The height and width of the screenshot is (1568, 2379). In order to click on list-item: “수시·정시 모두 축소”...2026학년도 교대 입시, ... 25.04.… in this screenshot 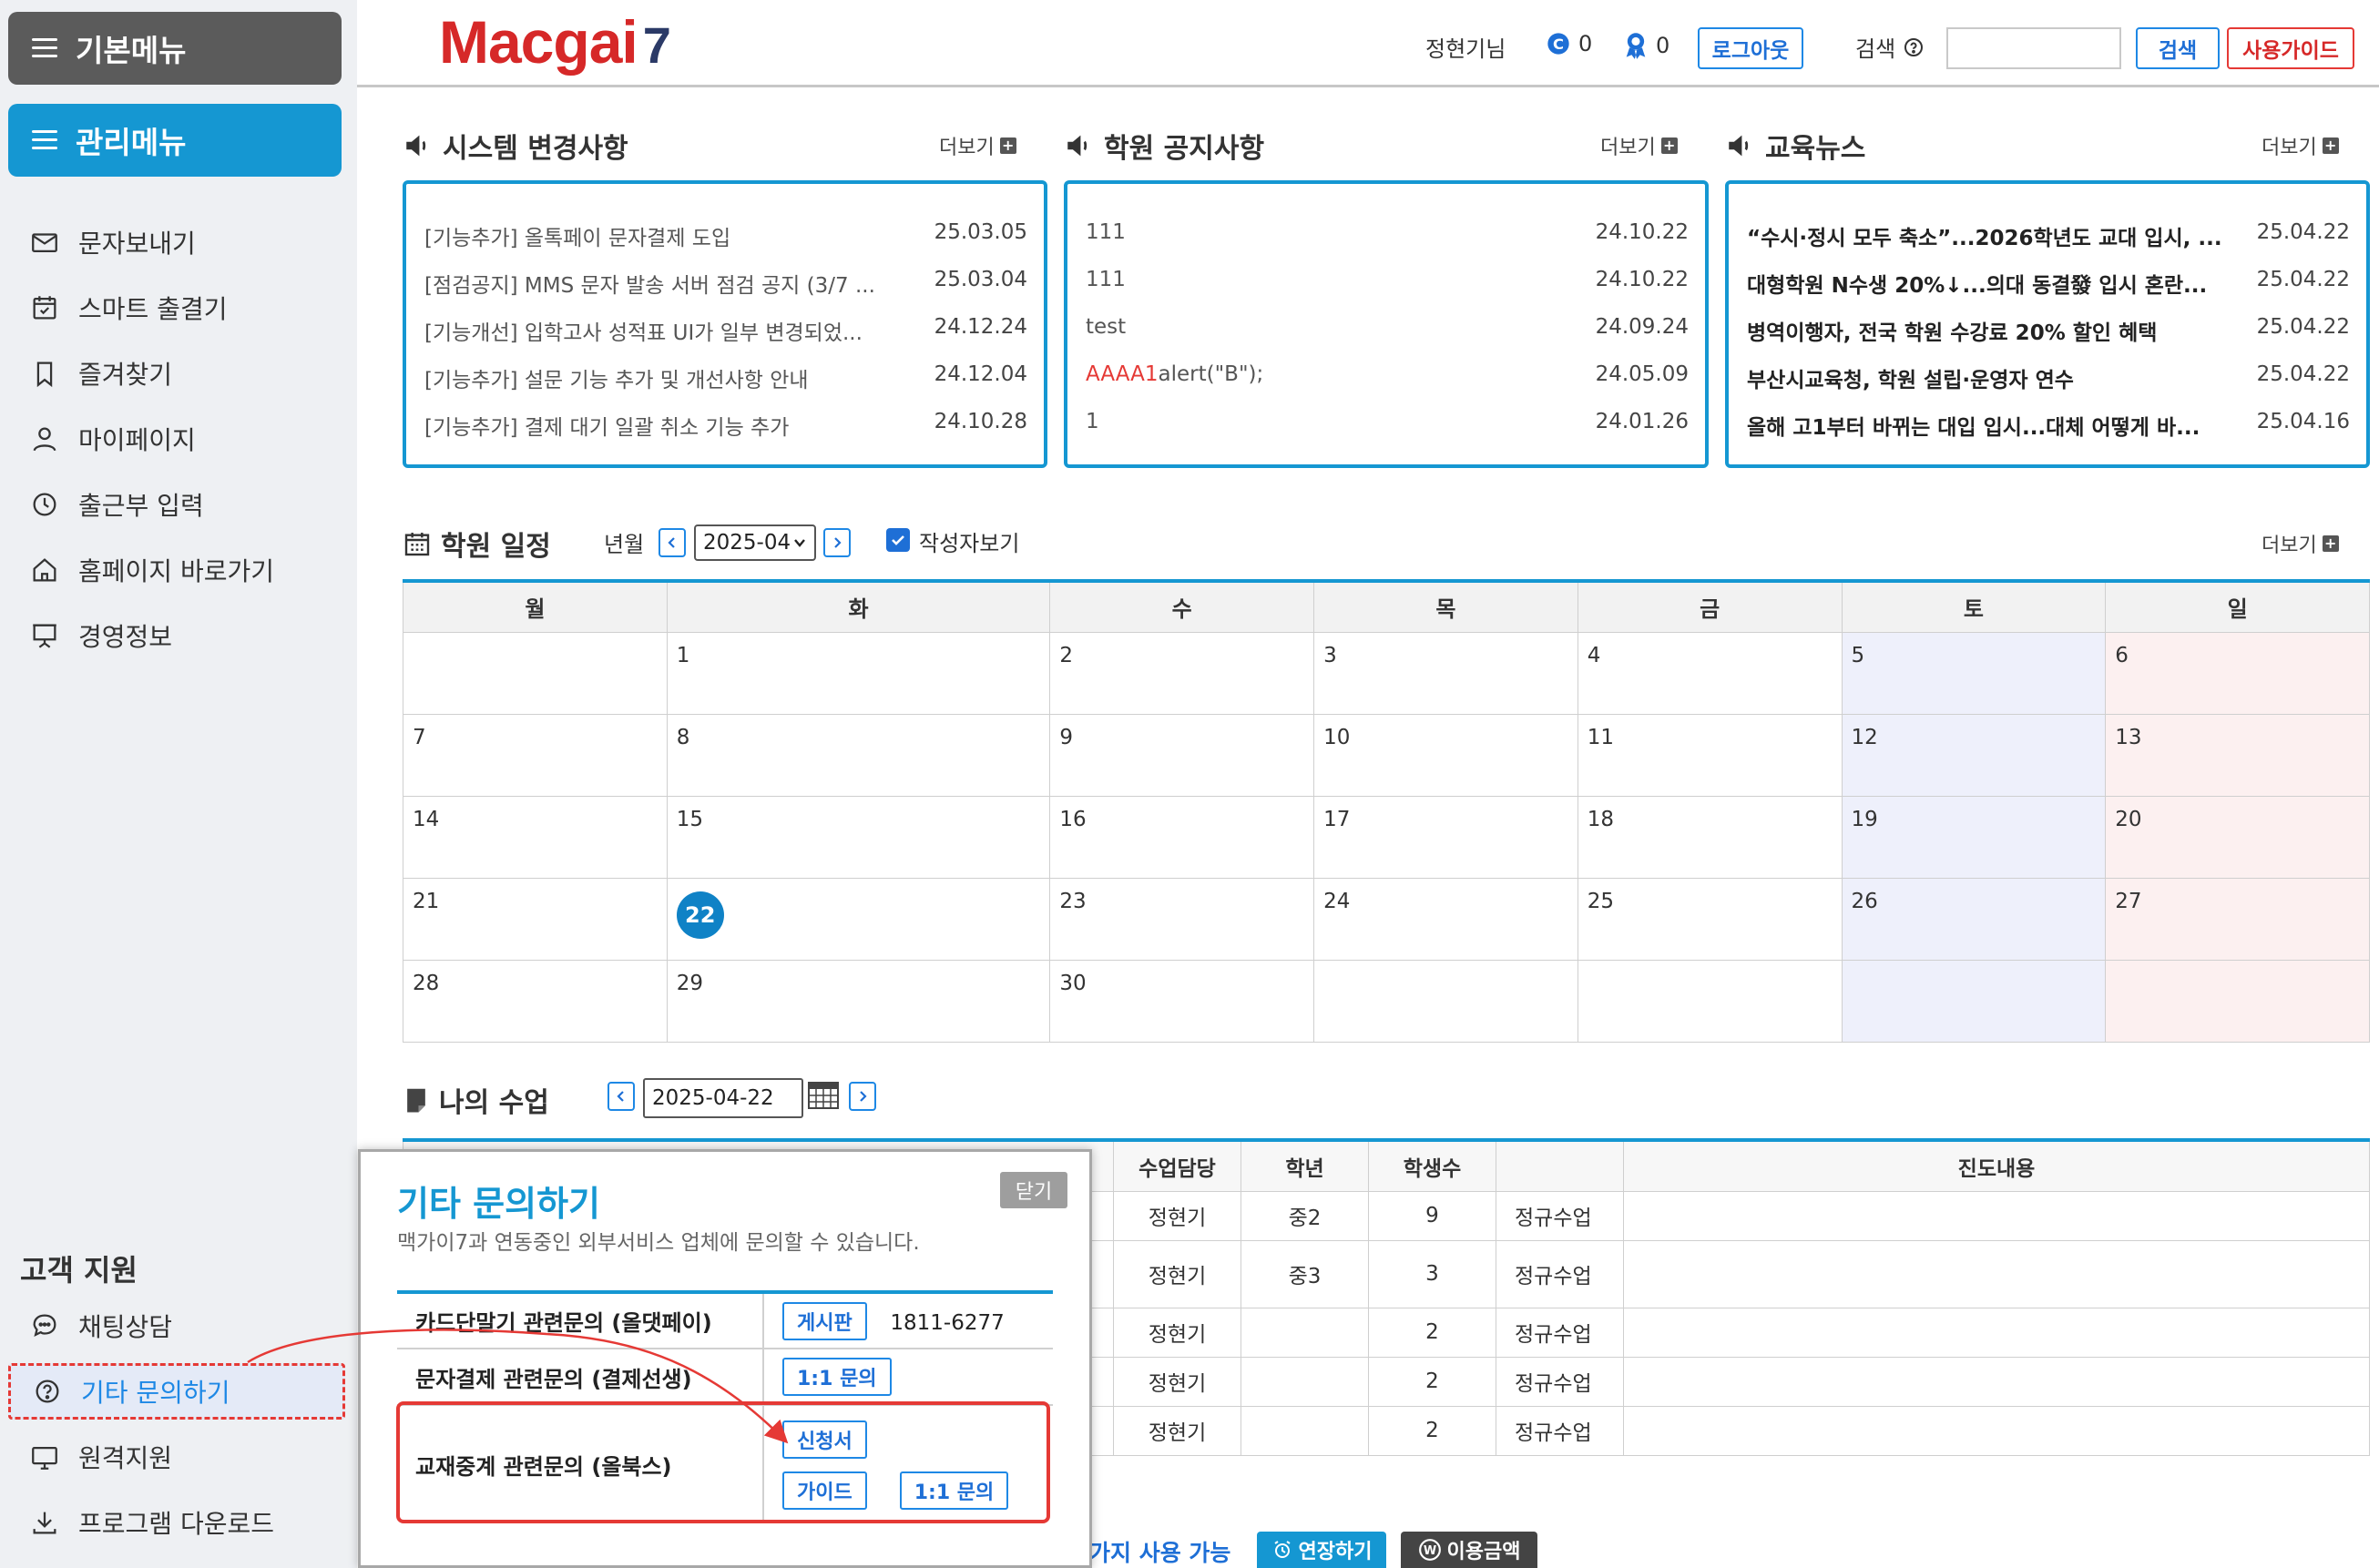, I will do `click(2048, 235)`.